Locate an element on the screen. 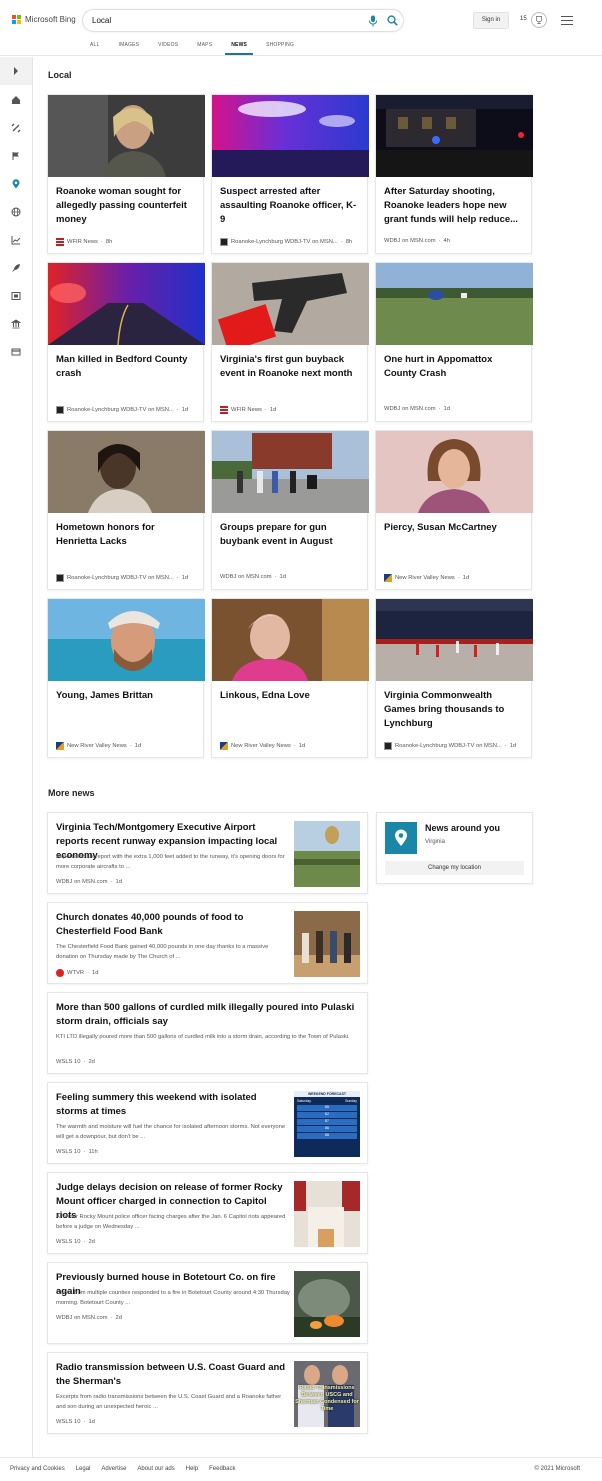 The image size is (602, 1481). home-icon is located at coordinates (16, 100).